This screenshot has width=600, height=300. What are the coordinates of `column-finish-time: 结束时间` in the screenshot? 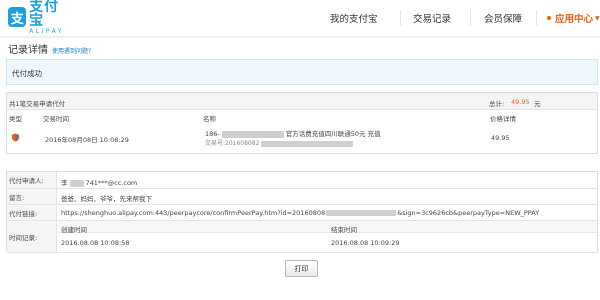 It's located at (344, 230).